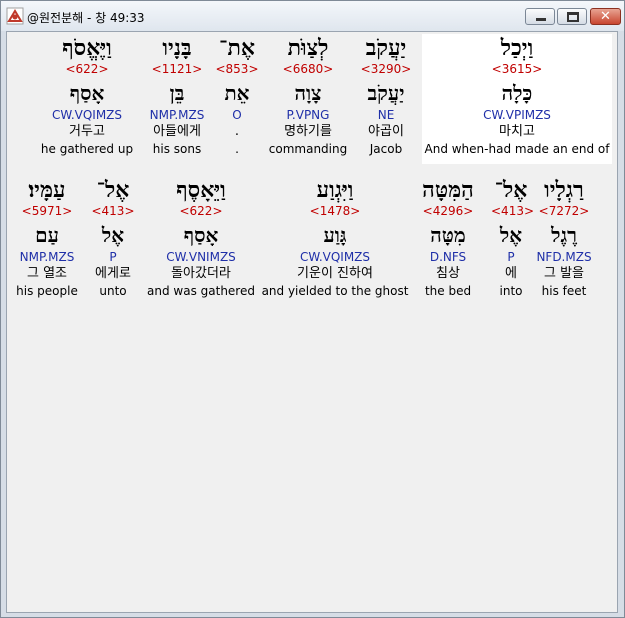 The width and height of the screenshot is (625, 618). Describe the element at coordinates (201, 273) in the screenshot. I see `korean-gloss: 돌아갔더라` at that location.